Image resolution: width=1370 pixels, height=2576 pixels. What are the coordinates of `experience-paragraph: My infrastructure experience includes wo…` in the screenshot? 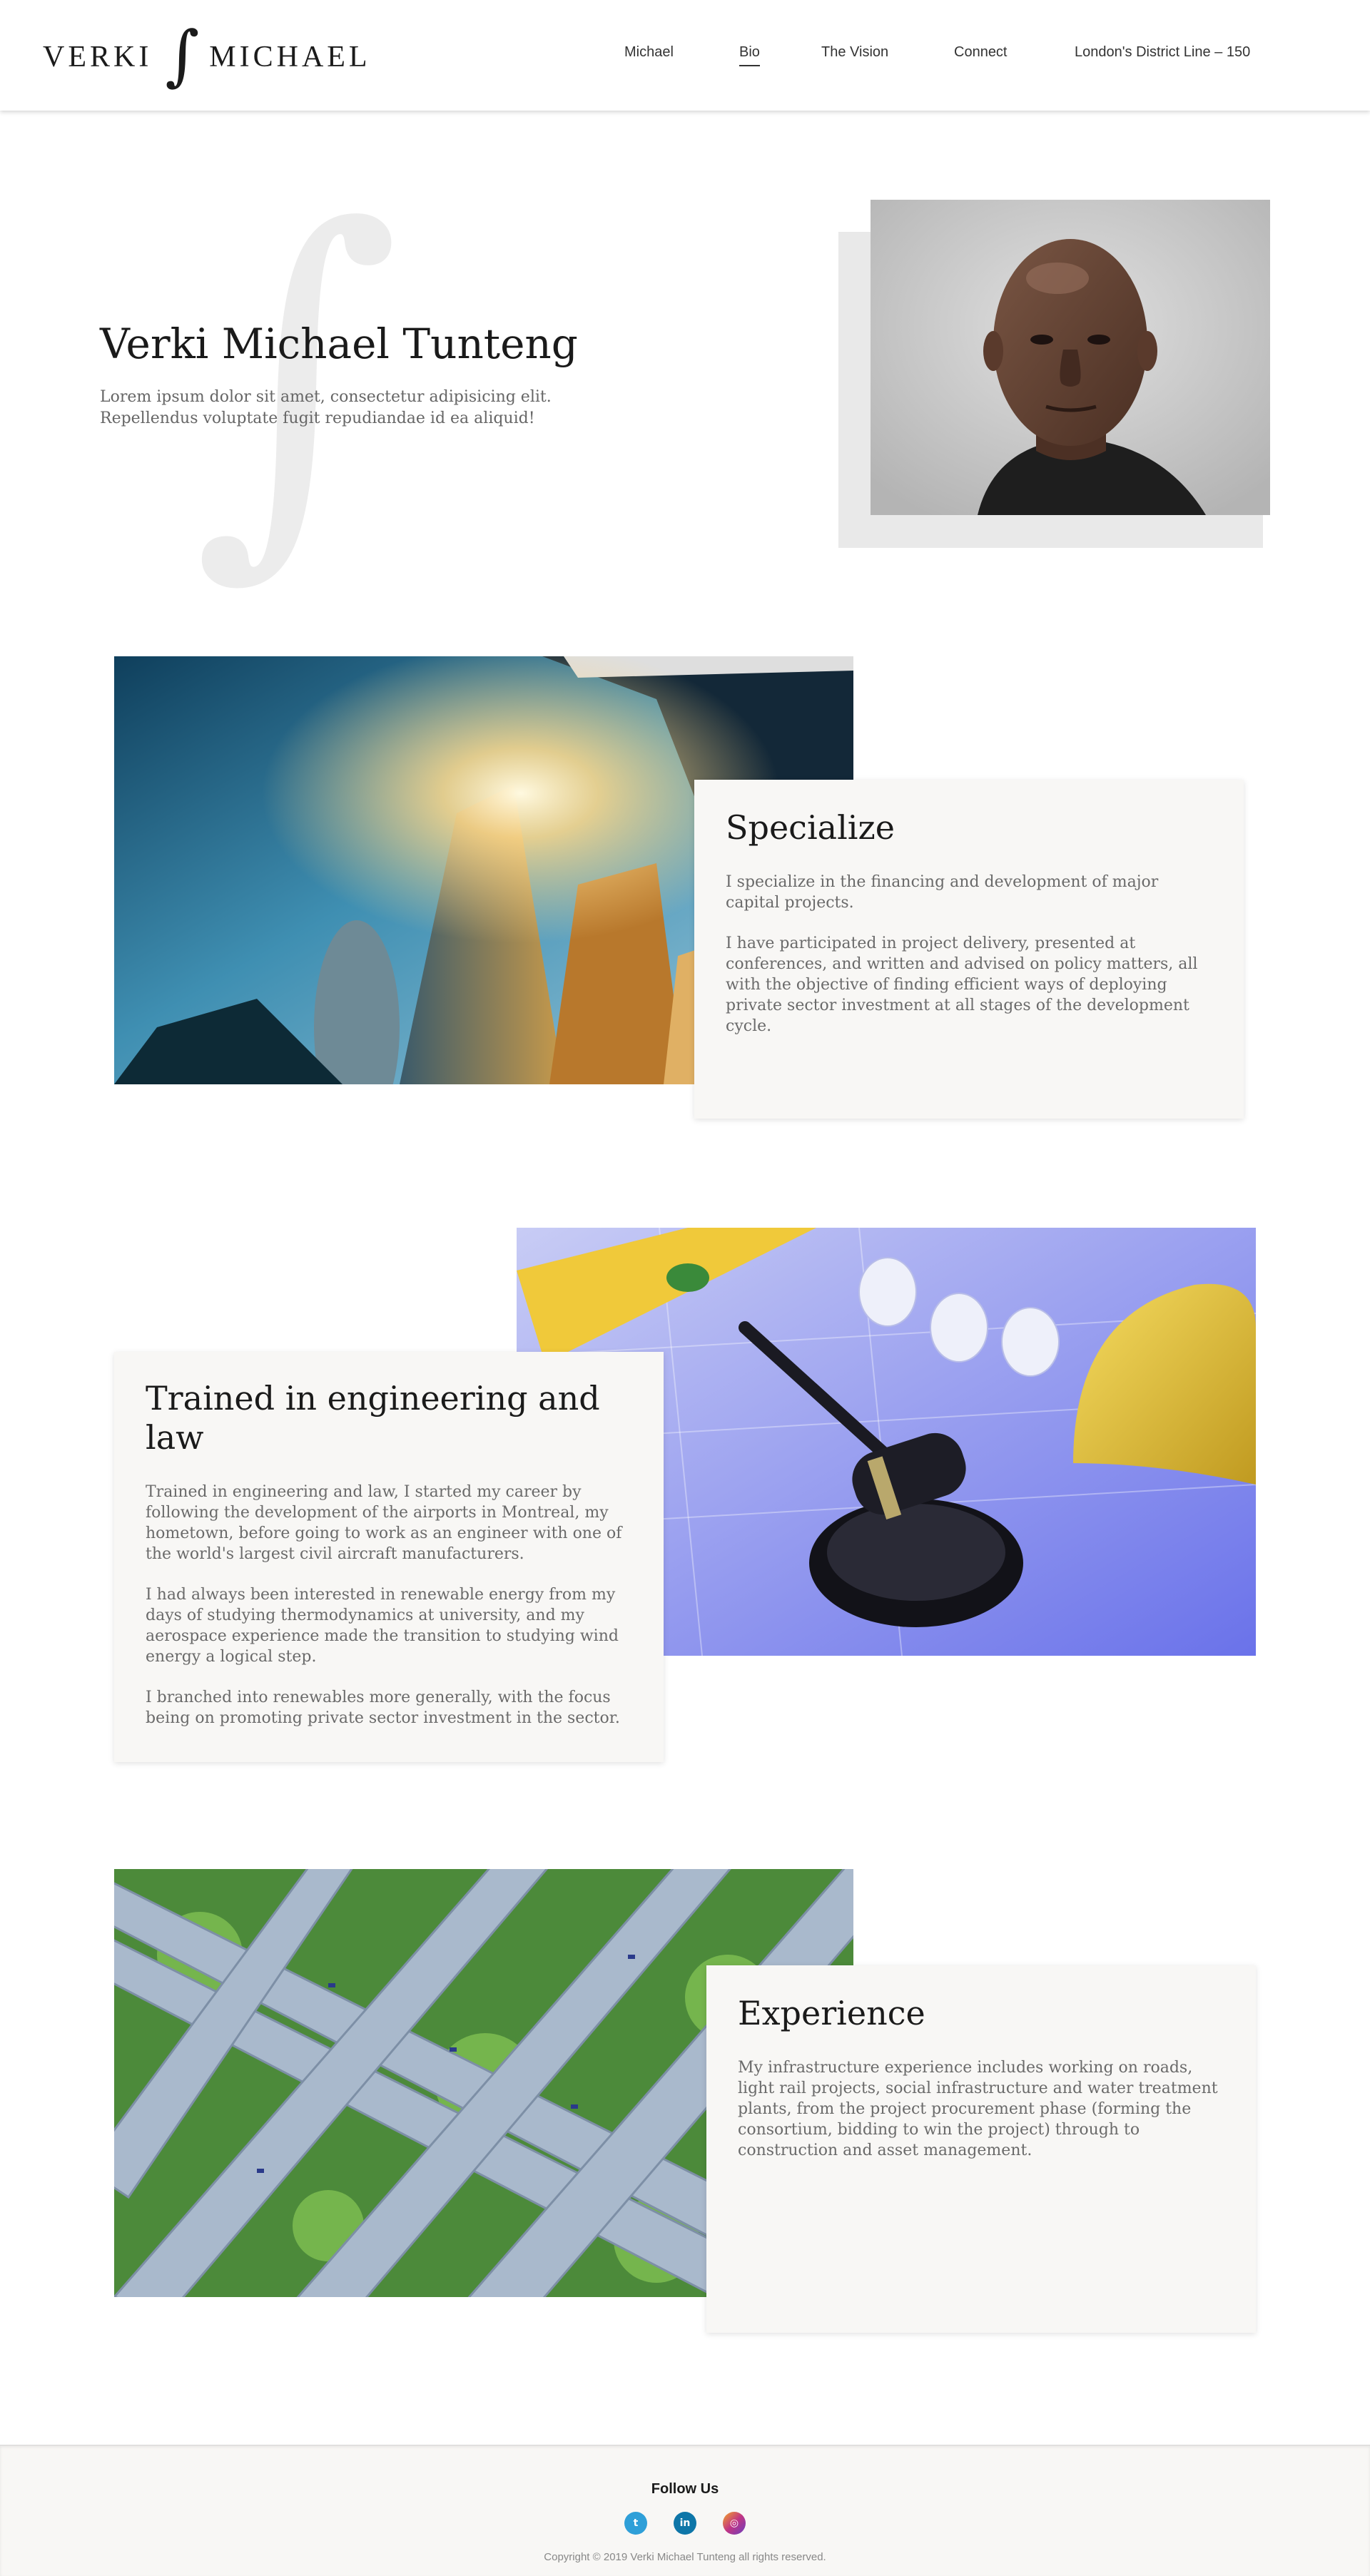 It's located at (978, 2109).